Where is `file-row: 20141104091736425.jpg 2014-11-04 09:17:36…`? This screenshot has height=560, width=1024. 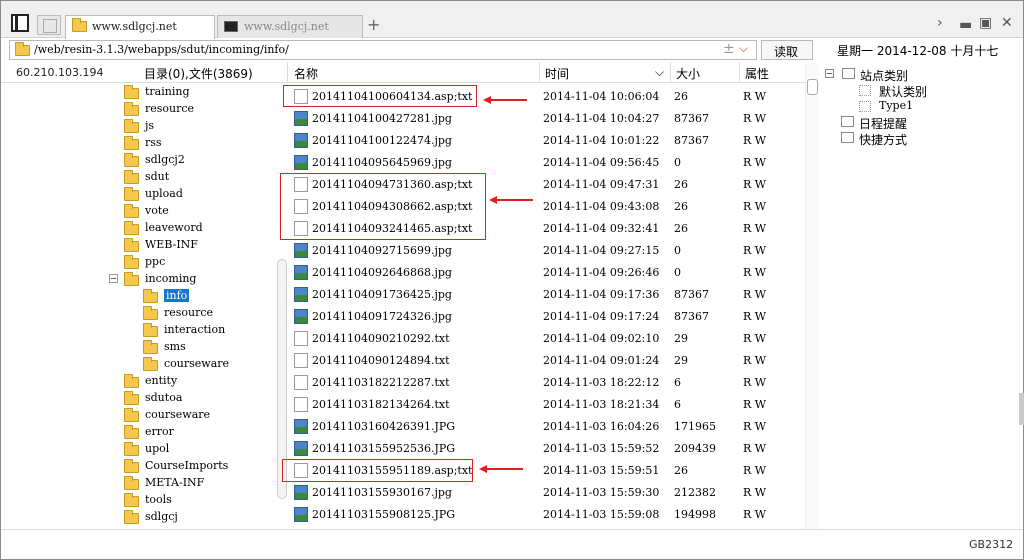
file-row: 20141104091736425.jpg 2014-11-04 09:17:36… is located at coordinates (548, 295).